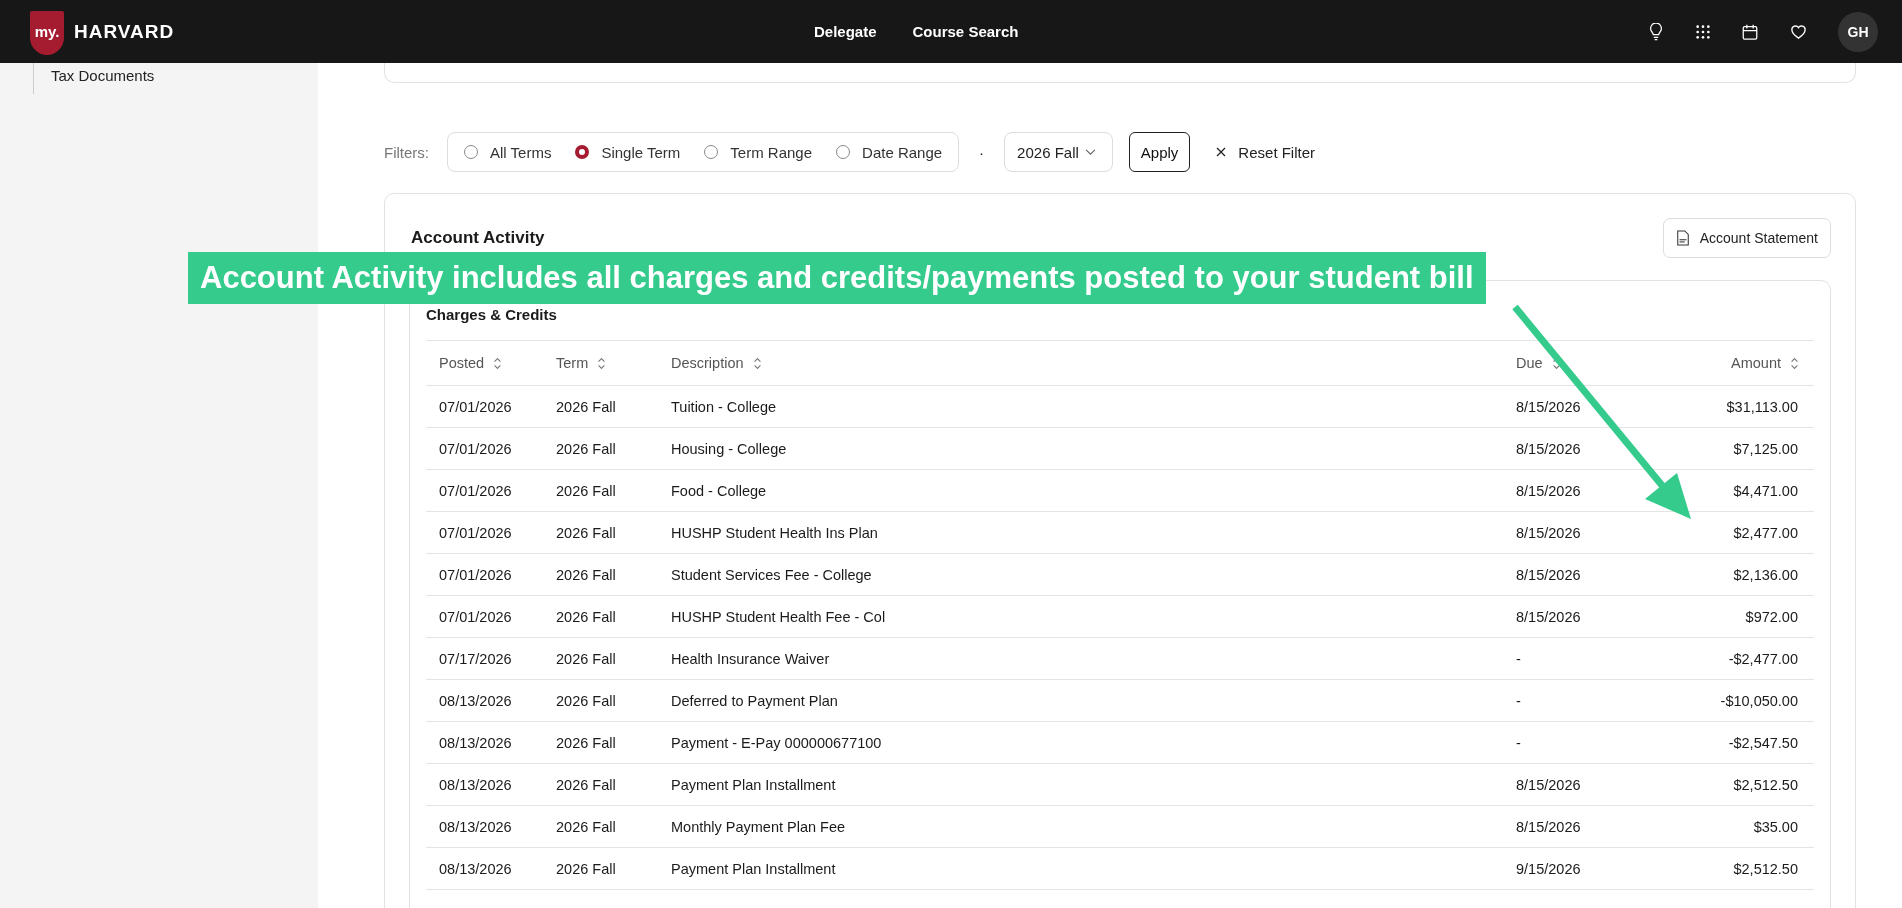 The image size is (1902, 908). I want to click on term-radio-option: Single Term, so click(628, 152).